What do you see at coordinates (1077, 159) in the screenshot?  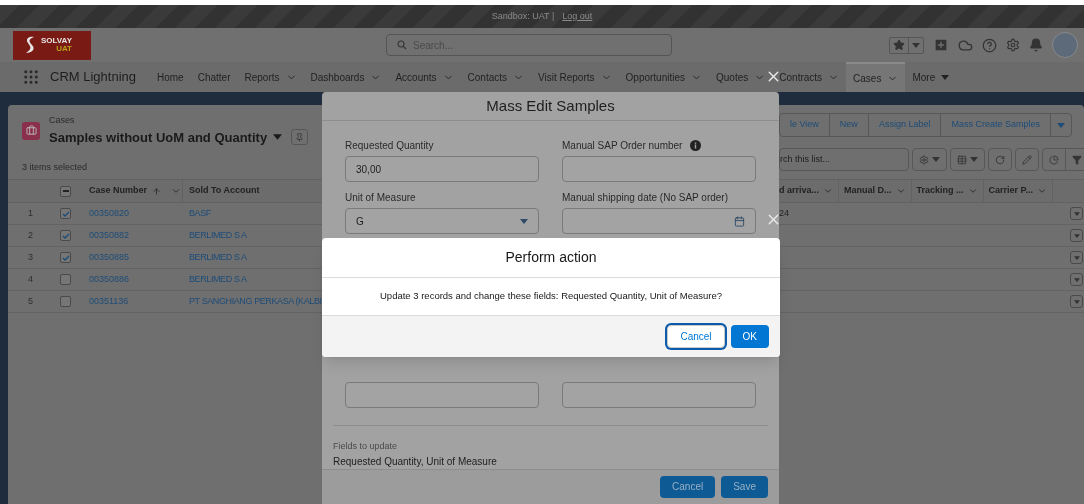 I see `filter-icon` at bounding box center [1077, 159].